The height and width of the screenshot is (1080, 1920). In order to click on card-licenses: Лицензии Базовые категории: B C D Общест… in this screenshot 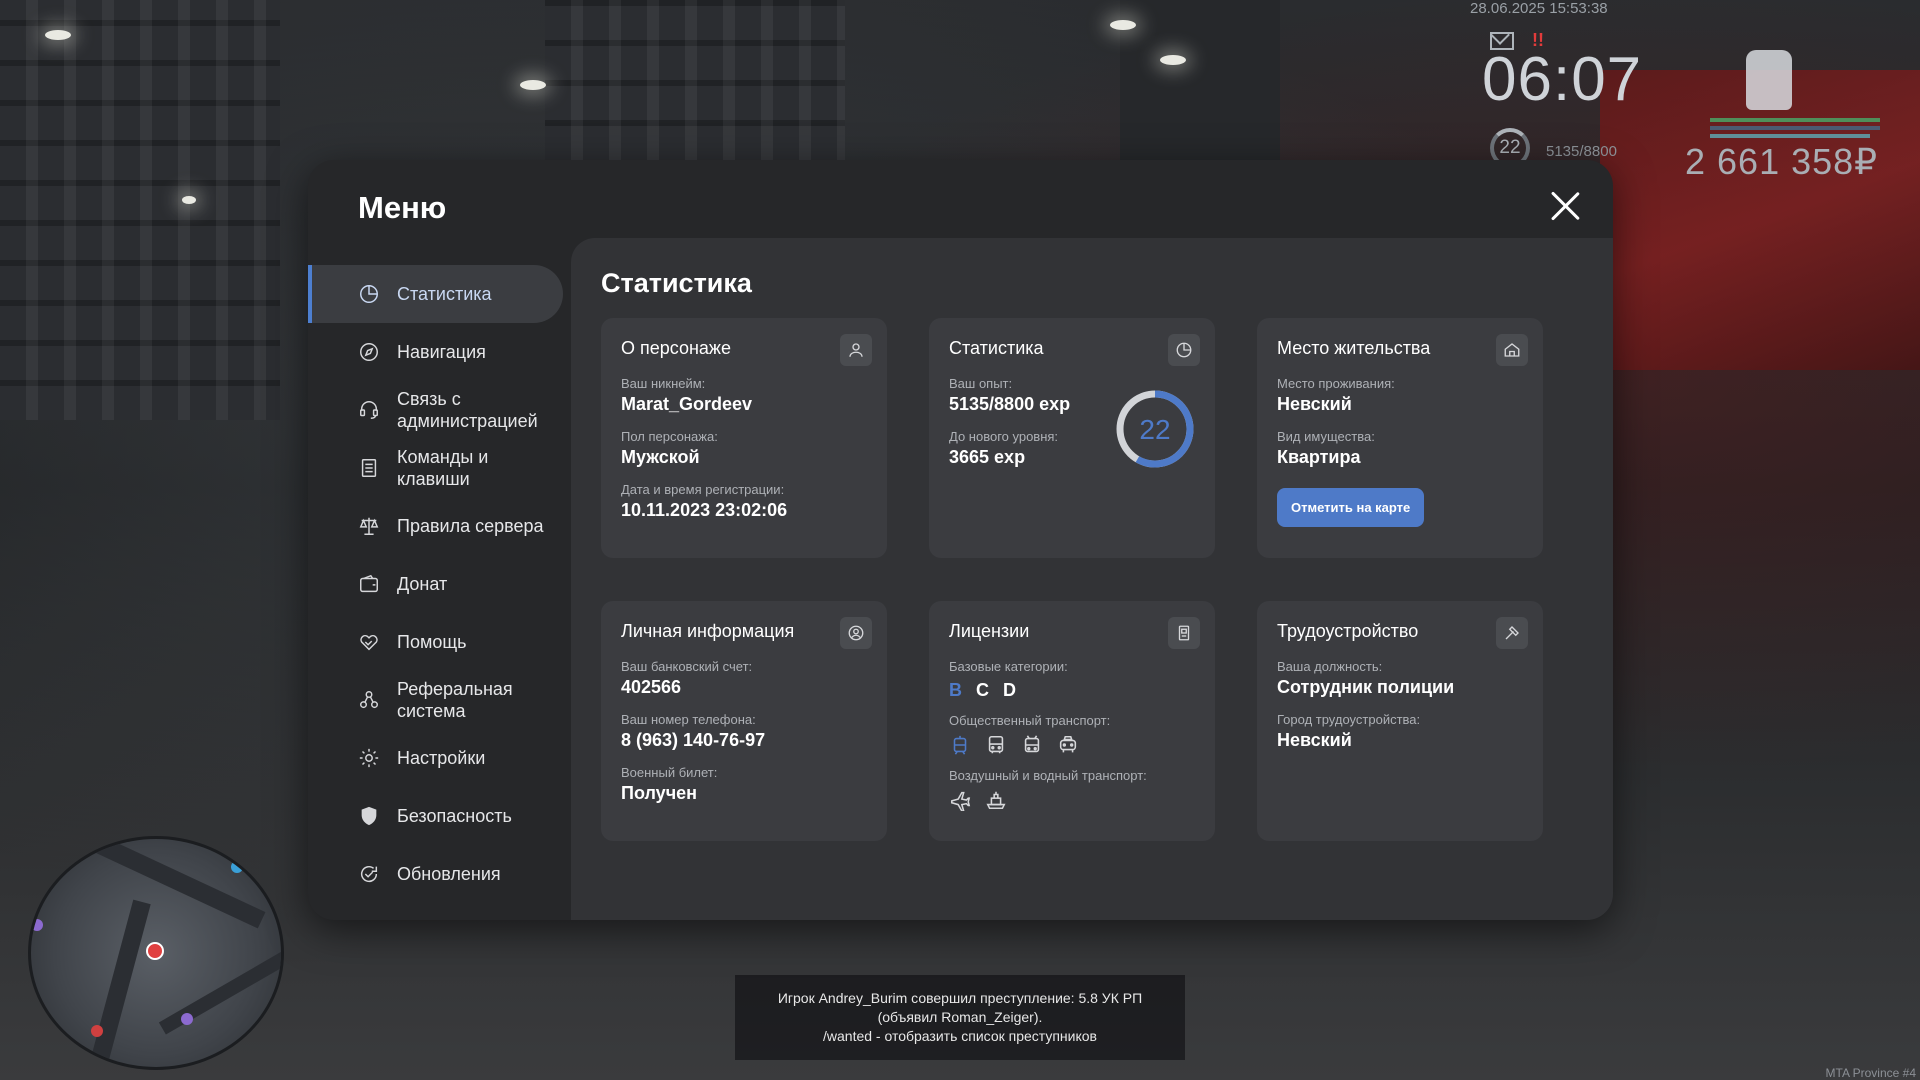, I will do `click(1072, 721)`.